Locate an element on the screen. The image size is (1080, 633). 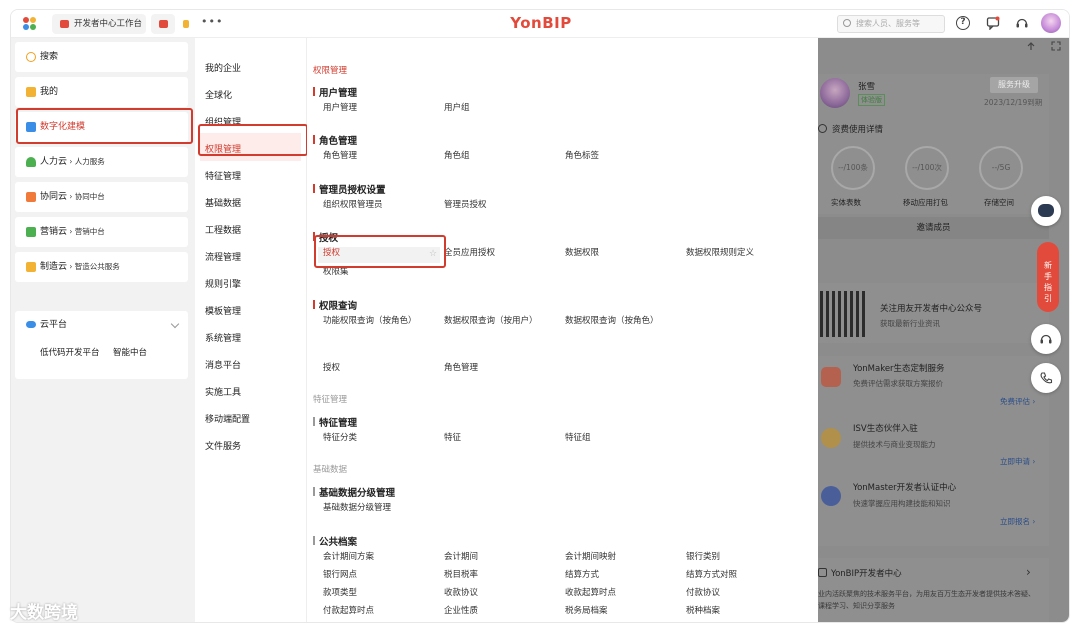
lowcode-link: 低代码开发平台 is located at coordinates (70, 352).